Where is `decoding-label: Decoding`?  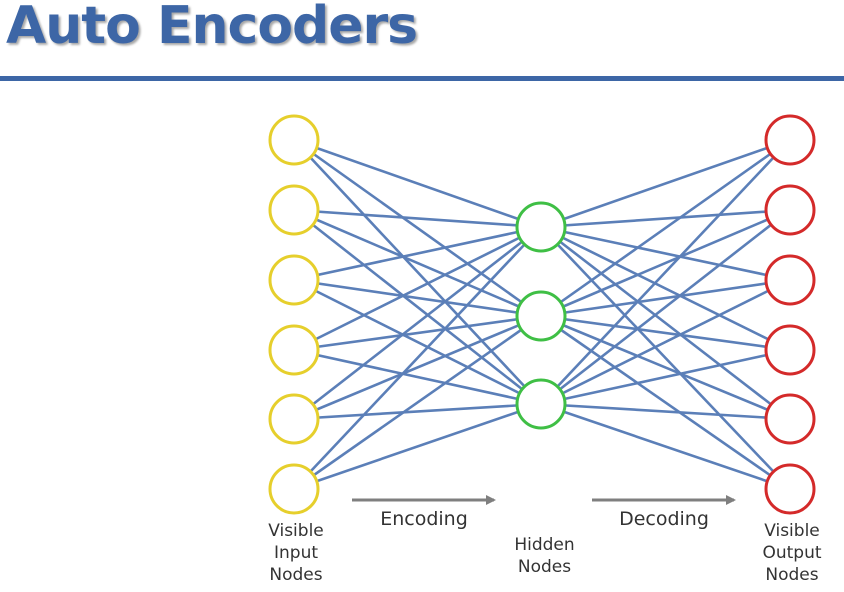
decoding-label: Decoding is located at coordinates (664, 519).